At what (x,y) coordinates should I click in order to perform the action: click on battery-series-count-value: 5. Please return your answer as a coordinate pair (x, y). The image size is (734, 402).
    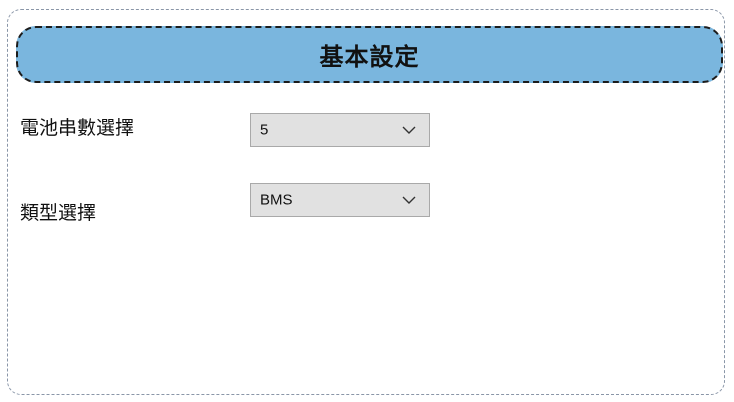
    Looking at the image, I should click on (264, 130).